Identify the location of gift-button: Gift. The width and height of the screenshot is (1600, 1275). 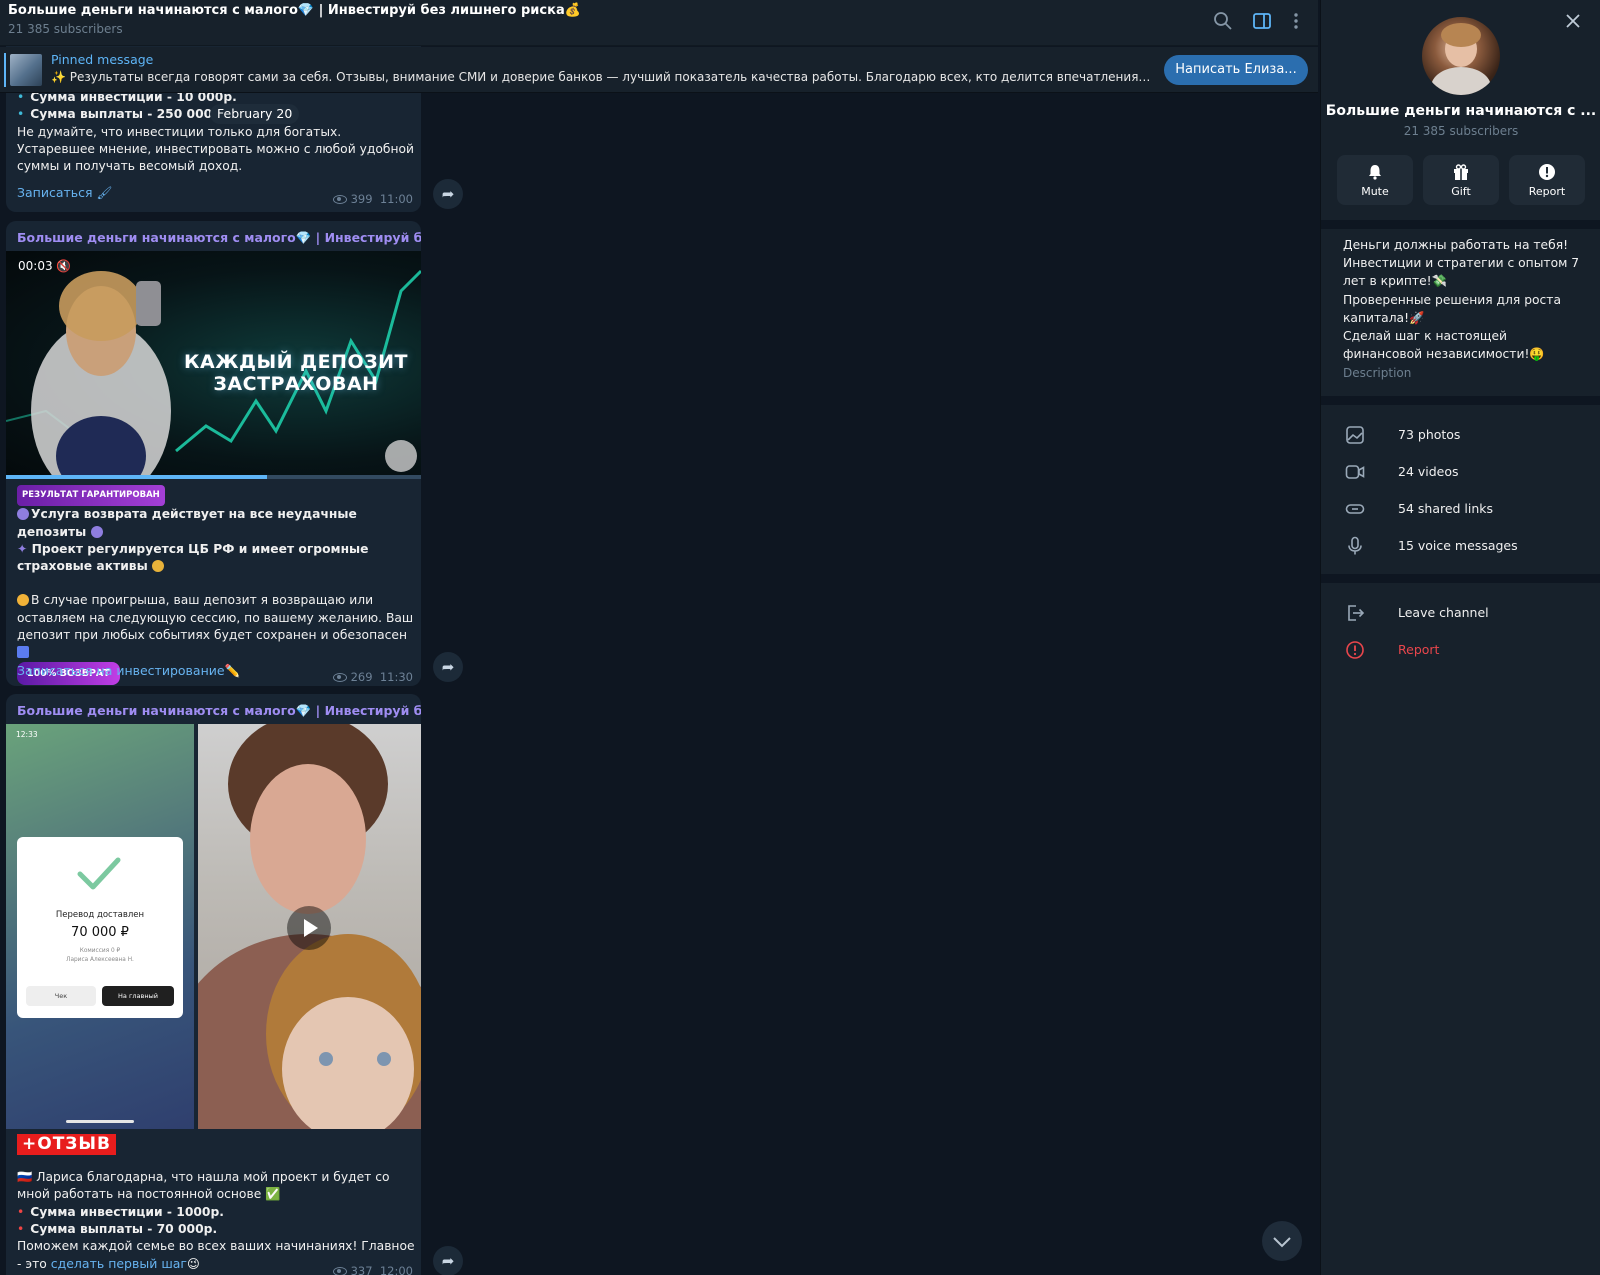
(1461, 180).